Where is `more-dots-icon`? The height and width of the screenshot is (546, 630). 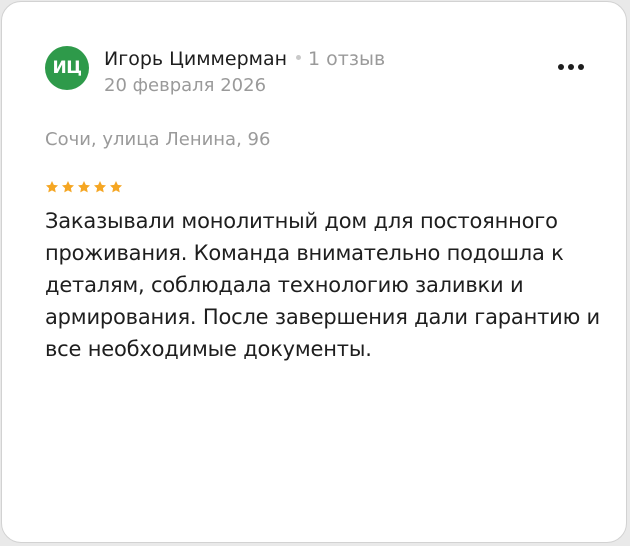
more-dots-icon is located at coordinates (575, 67).